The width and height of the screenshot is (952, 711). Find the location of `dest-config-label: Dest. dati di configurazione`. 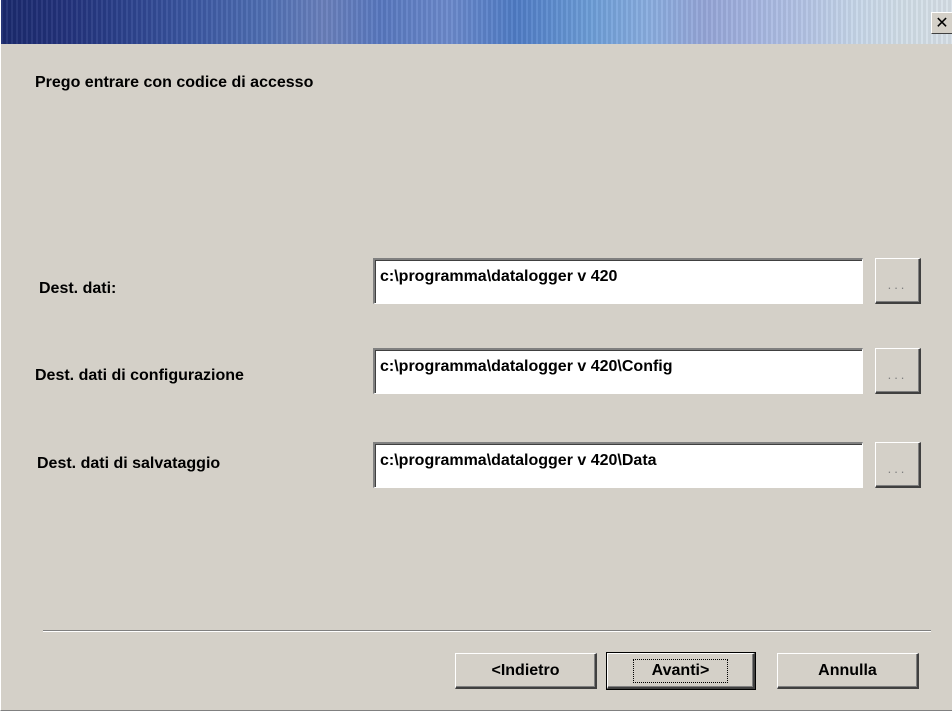

dest-config-label: Dest. dati di configurazione is located at coordinates (139, 375).